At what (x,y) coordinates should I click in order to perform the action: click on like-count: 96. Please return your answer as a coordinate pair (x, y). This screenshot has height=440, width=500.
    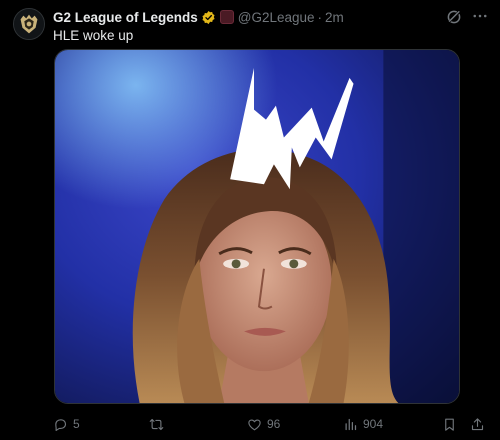
    Looking at the image, I should click on (274, 424).